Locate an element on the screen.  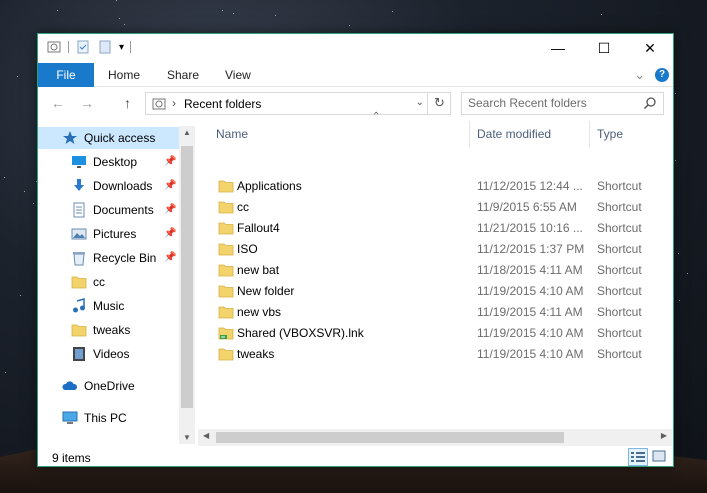
download-icon is located at coordinates (79, 185).